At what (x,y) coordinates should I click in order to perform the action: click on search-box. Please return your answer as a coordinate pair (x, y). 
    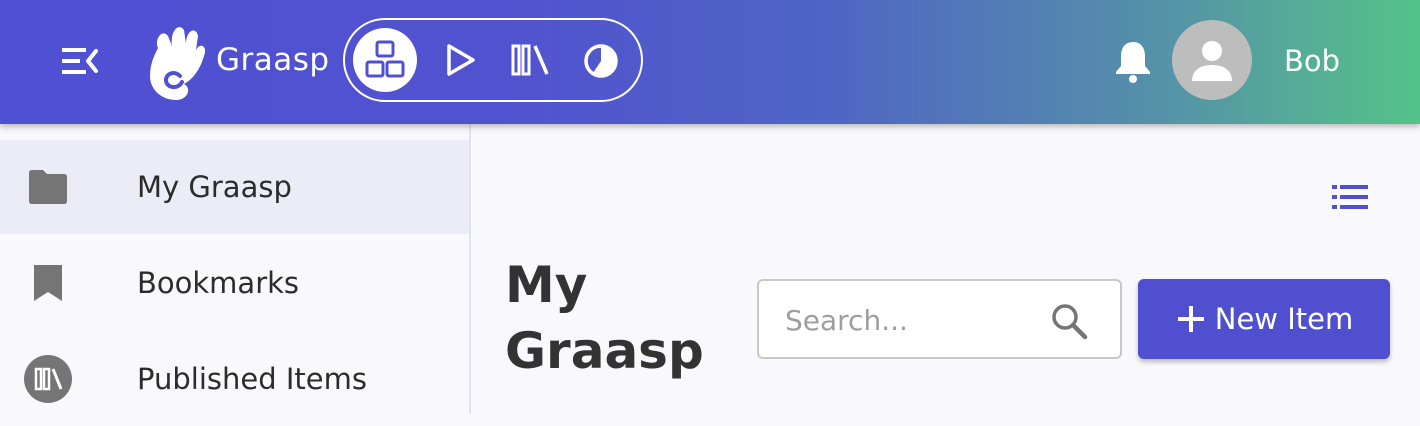
    Looking at the image, I should click on (939, 319).